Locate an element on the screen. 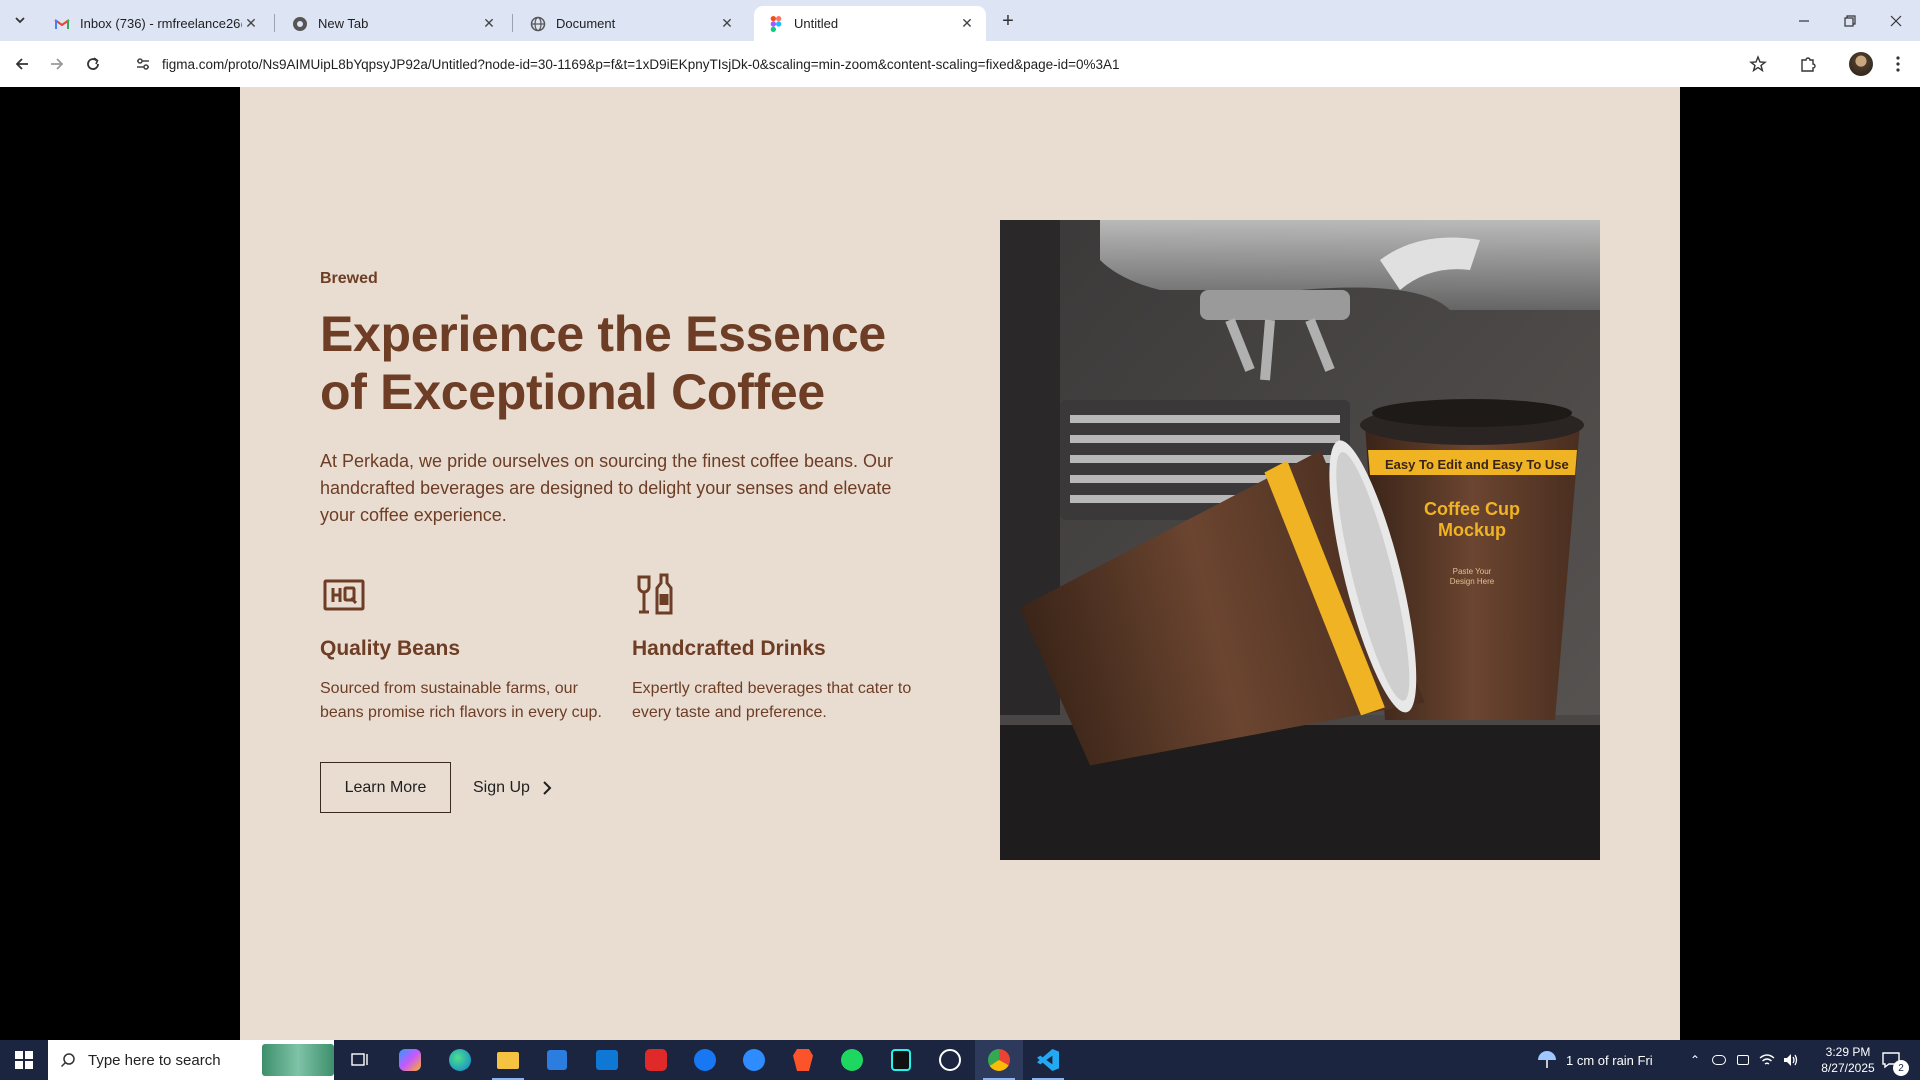  edge-icon is located at coordinates (460, 1060).